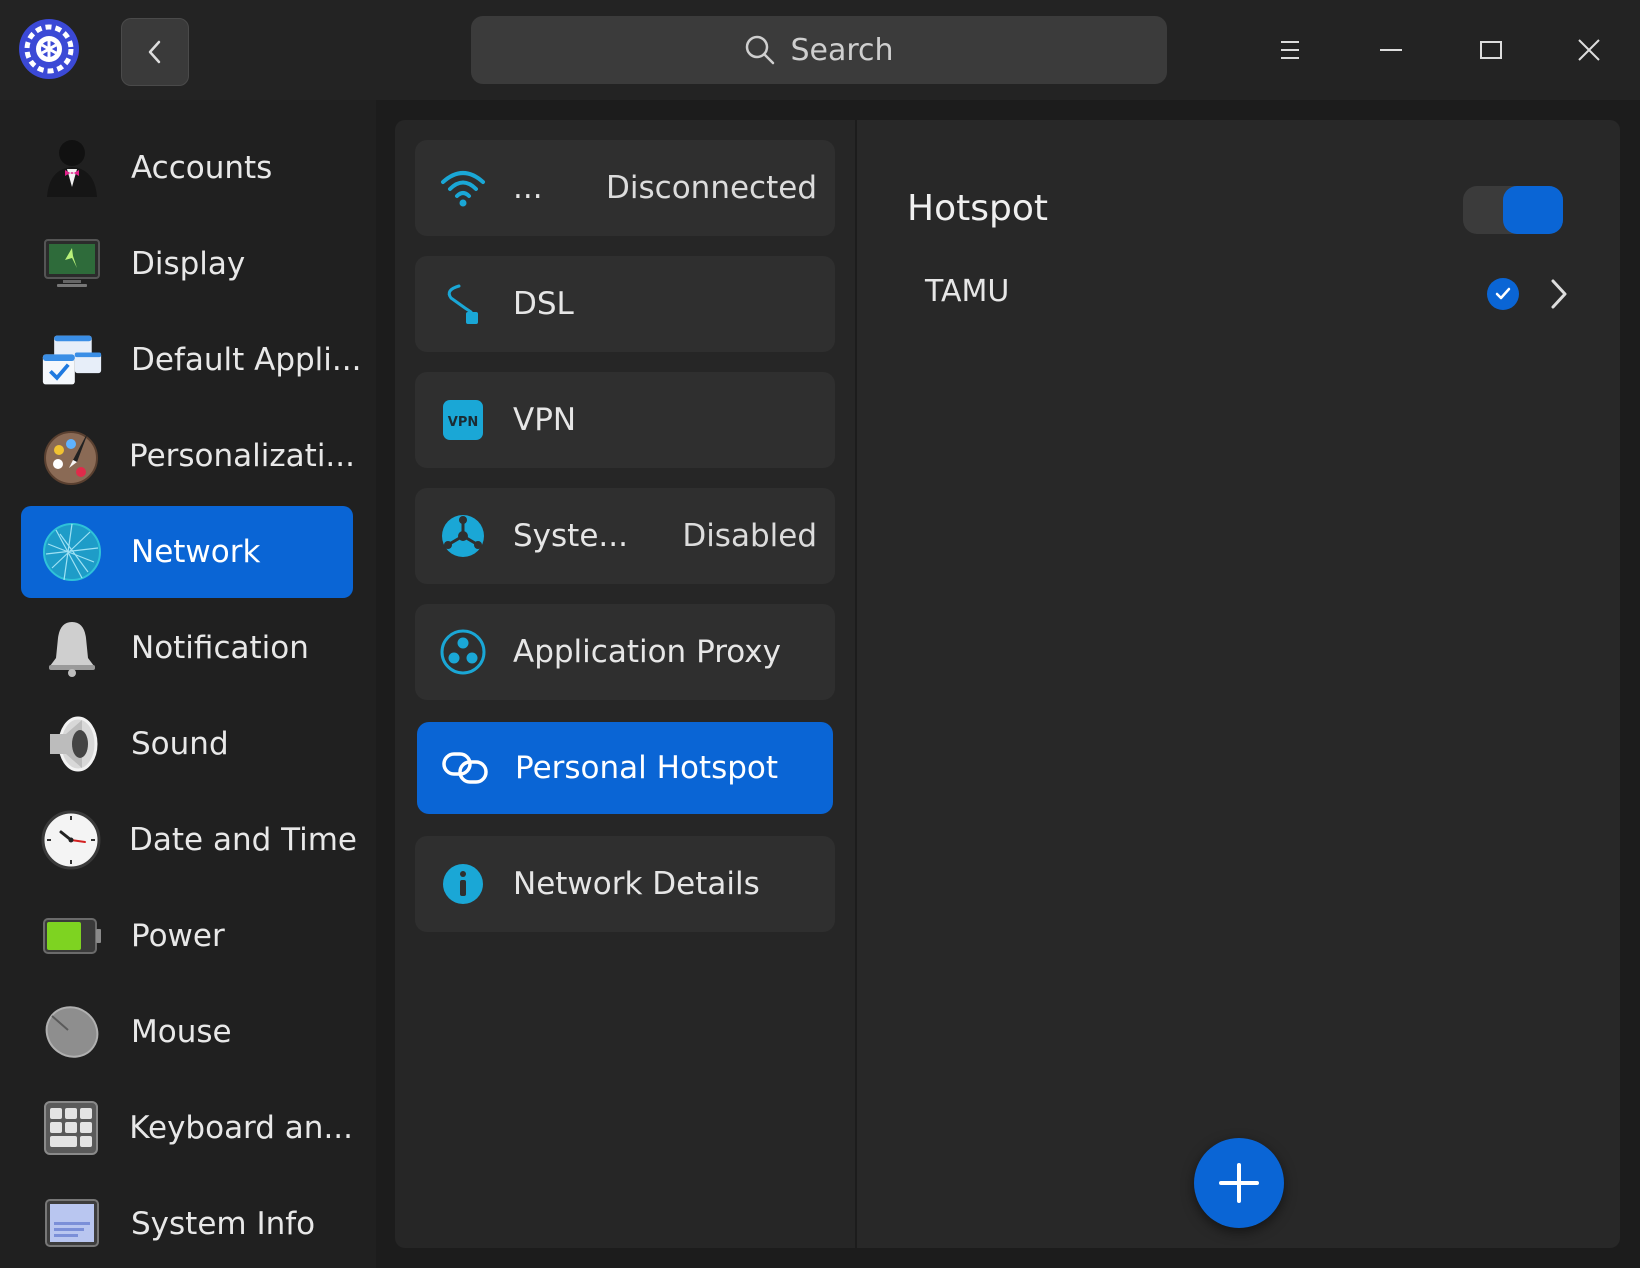 The image size is (1640, 1268). Describe the element at coordinates (71, 840) in the screenshot. I see `clock-icon` at that location.